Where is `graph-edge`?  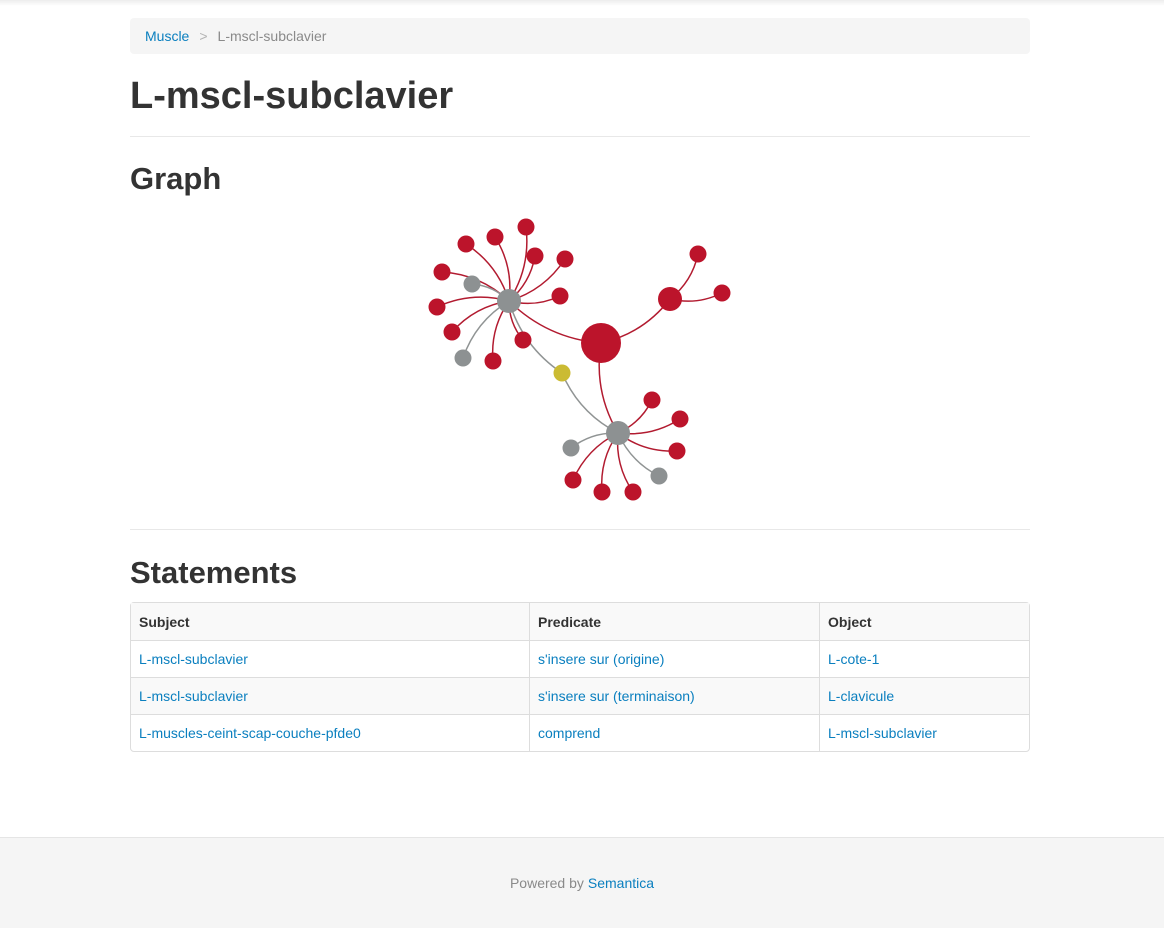 graph-edge is located at coordinates (590, 403).